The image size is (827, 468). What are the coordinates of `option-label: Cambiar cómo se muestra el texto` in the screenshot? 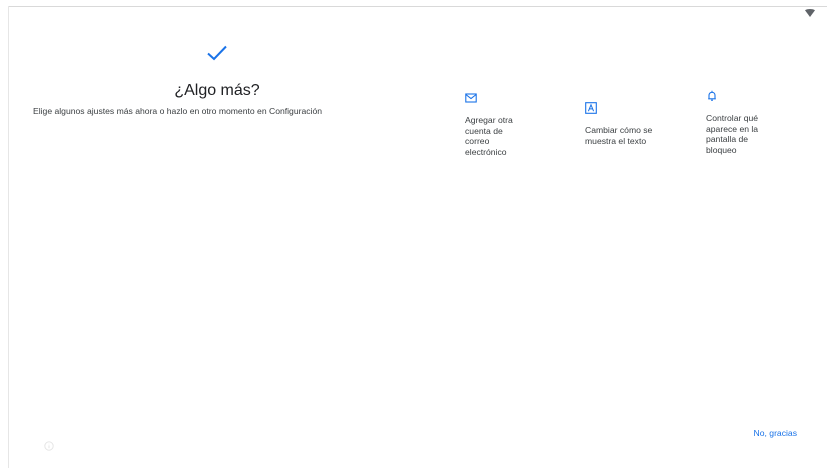 It's located at (619, 135).